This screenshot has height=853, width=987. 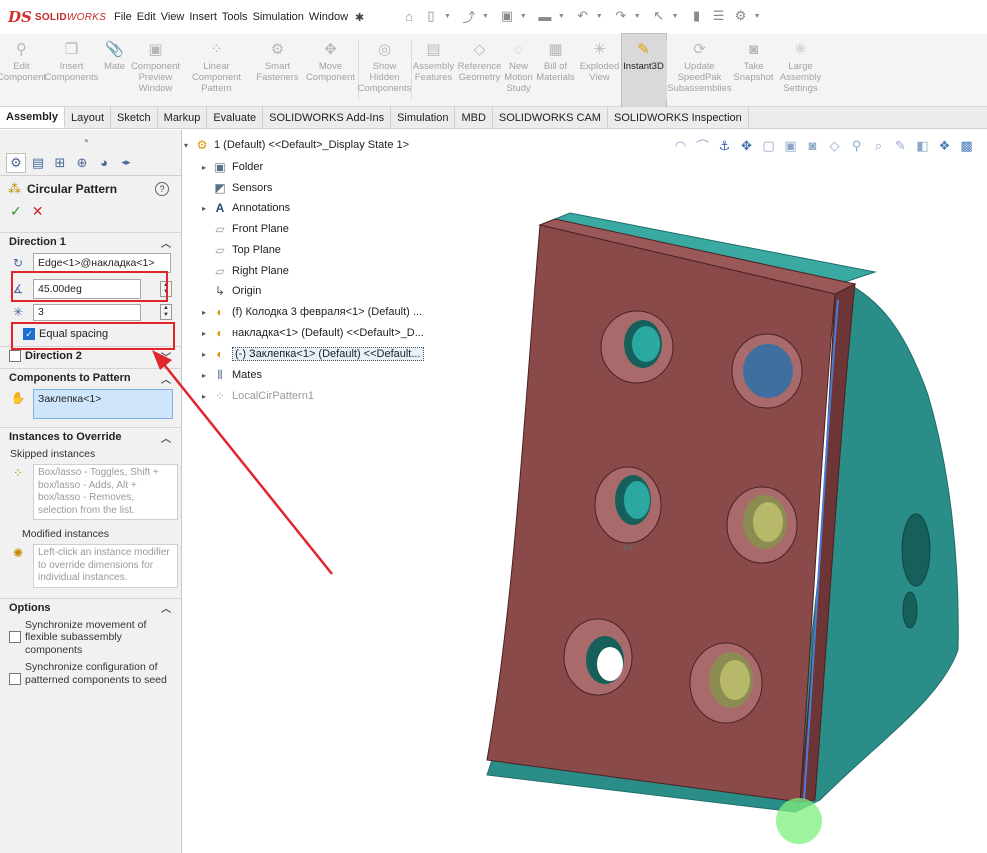 What do you see at coordinates (746, 145) in the screenshot?
I see `move-icon: ✥` at bounding box center [746, 145].